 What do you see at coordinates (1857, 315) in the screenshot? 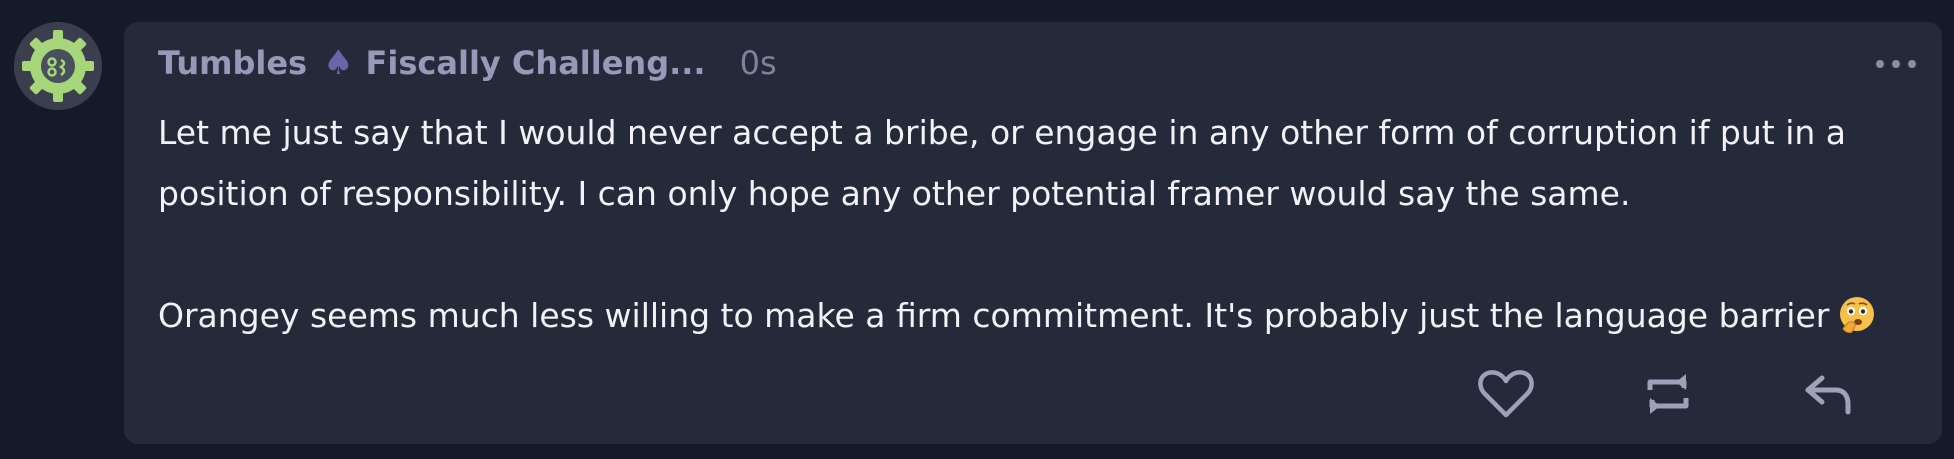
I see `thinking-face-emoji-icon` at bounding box center [1857, 315].